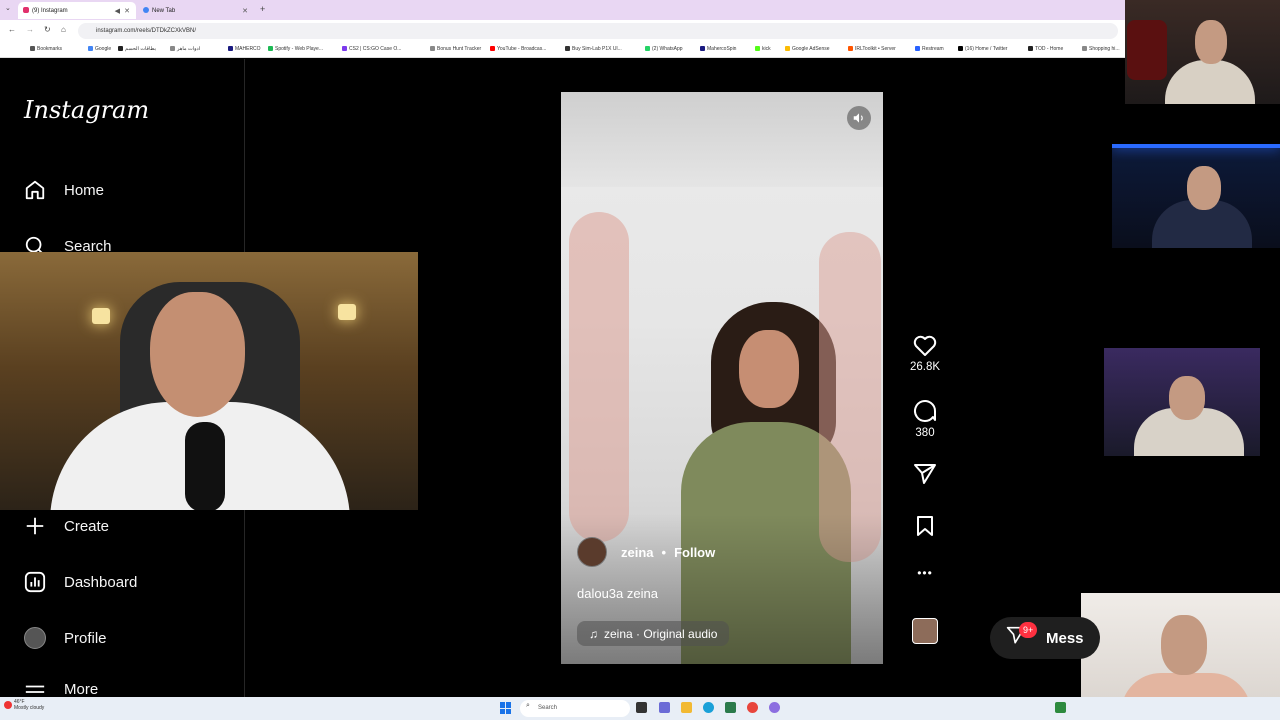 The image size is (1280, 720). Describe the element at coordinates (80, 582) in the screenshot. I see `sidebar-item-dashboard: Dashboard` at that location.